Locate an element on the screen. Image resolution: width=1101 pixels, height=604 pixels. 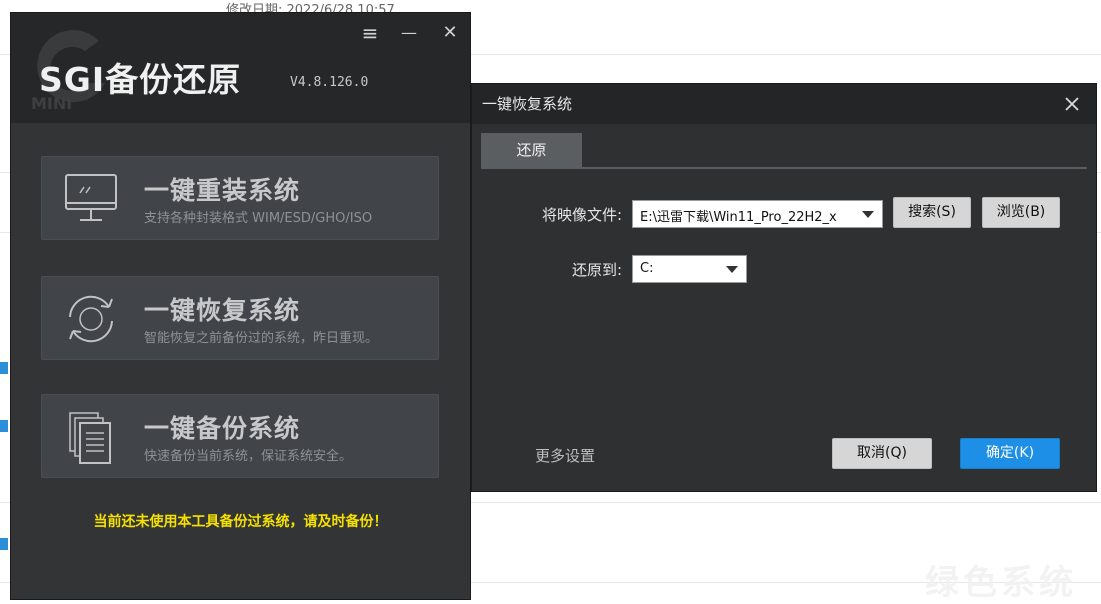
restore-to-value: C: is located at coordinates (647, 268).